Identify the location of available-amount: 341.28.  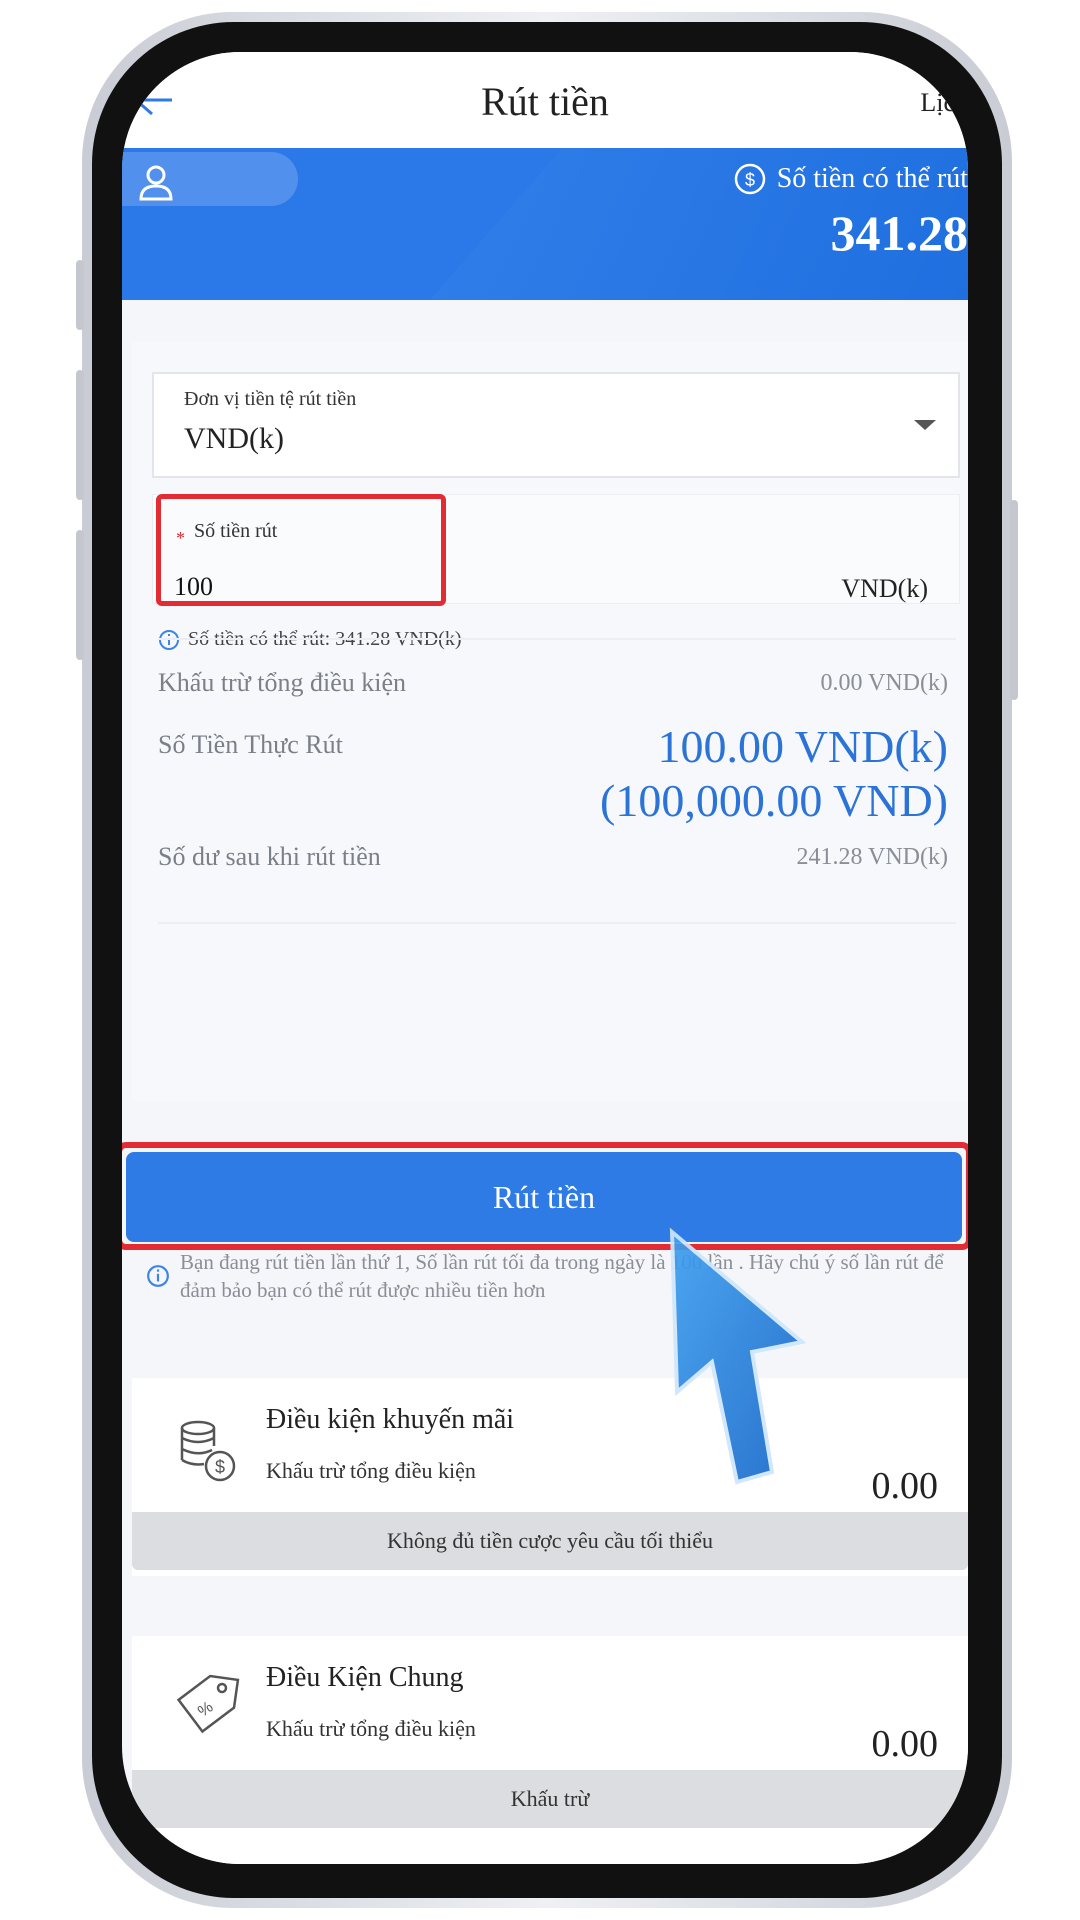
(899, 233).